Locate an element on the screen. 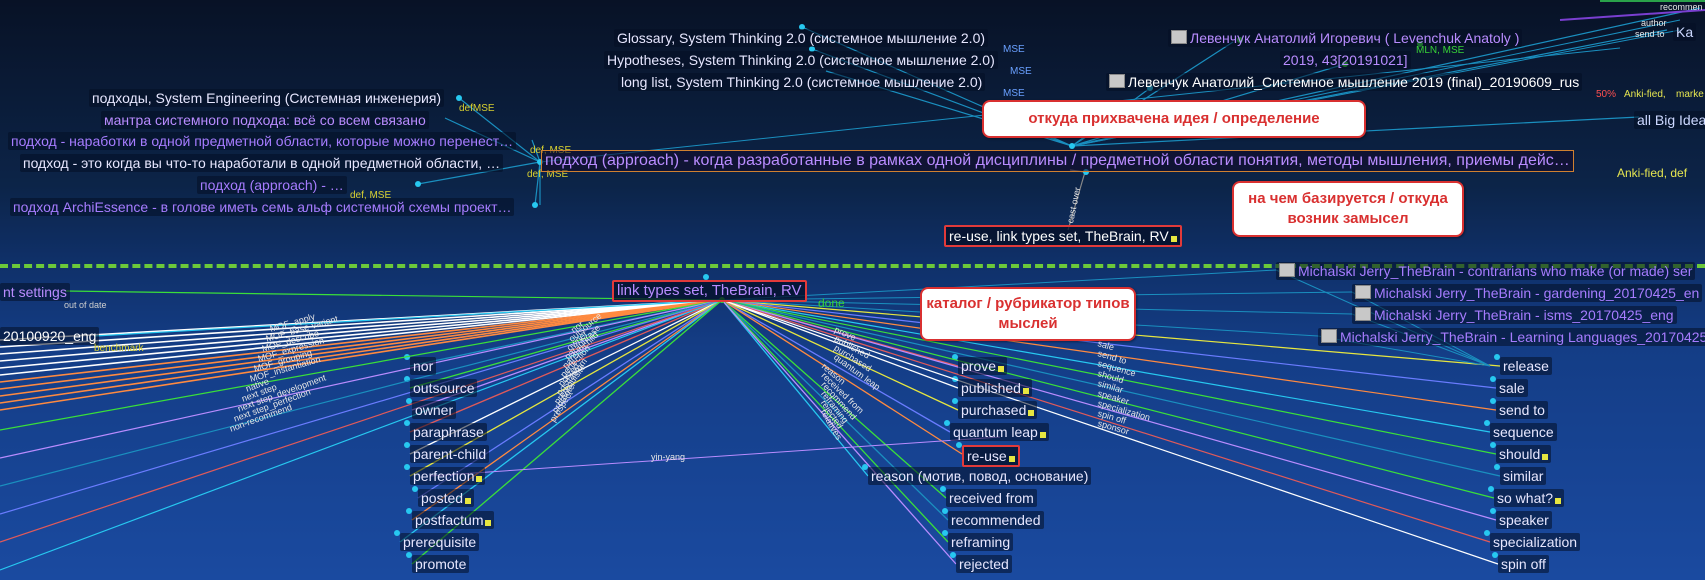 Image resolution: width=1705 pixels, height=580 pixels. callout-catalog: каталог / рубрикатор типов мыслей is located at coordinates (1028, 314).